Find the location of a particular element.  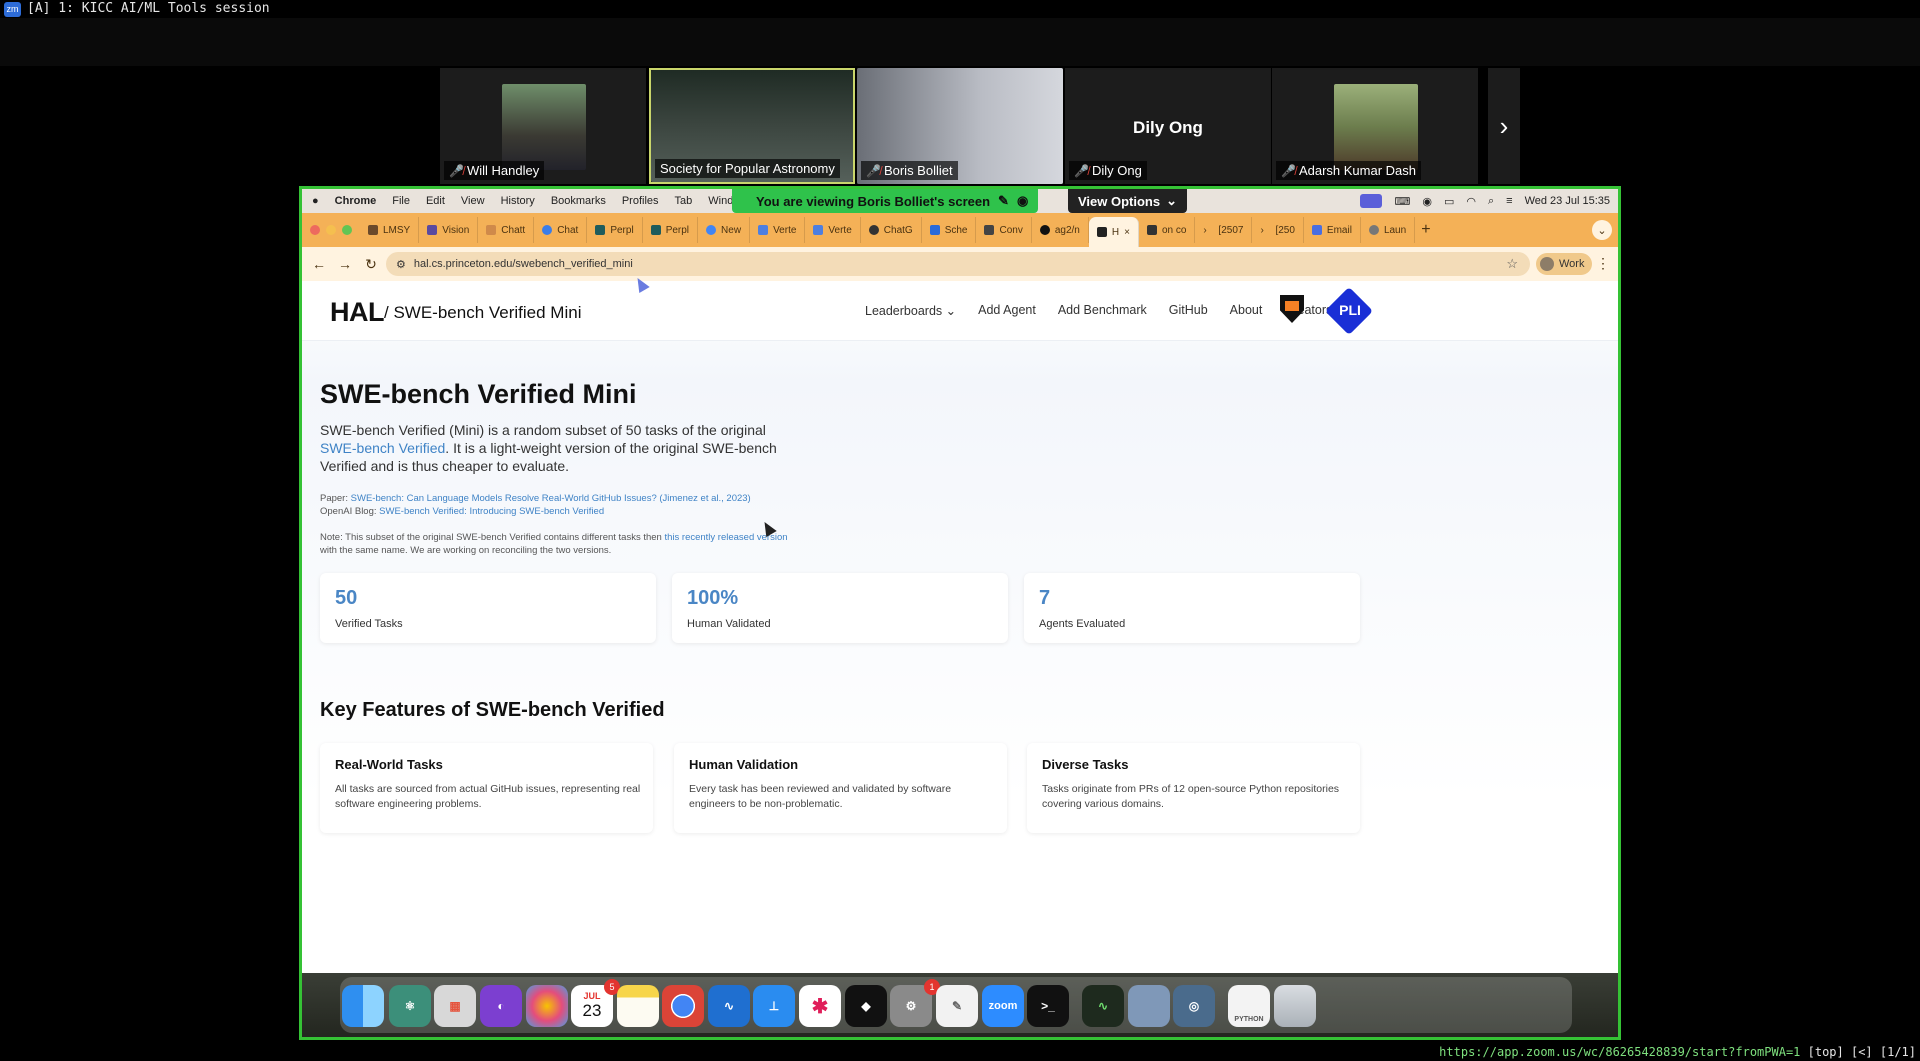

browser-tab: Vision is located at coordinates (449, 230).